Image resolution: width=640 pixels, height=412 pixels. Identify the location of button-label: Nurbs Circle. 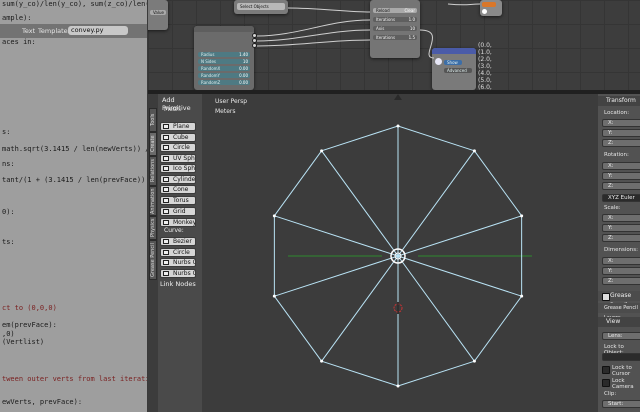
(184, 273).